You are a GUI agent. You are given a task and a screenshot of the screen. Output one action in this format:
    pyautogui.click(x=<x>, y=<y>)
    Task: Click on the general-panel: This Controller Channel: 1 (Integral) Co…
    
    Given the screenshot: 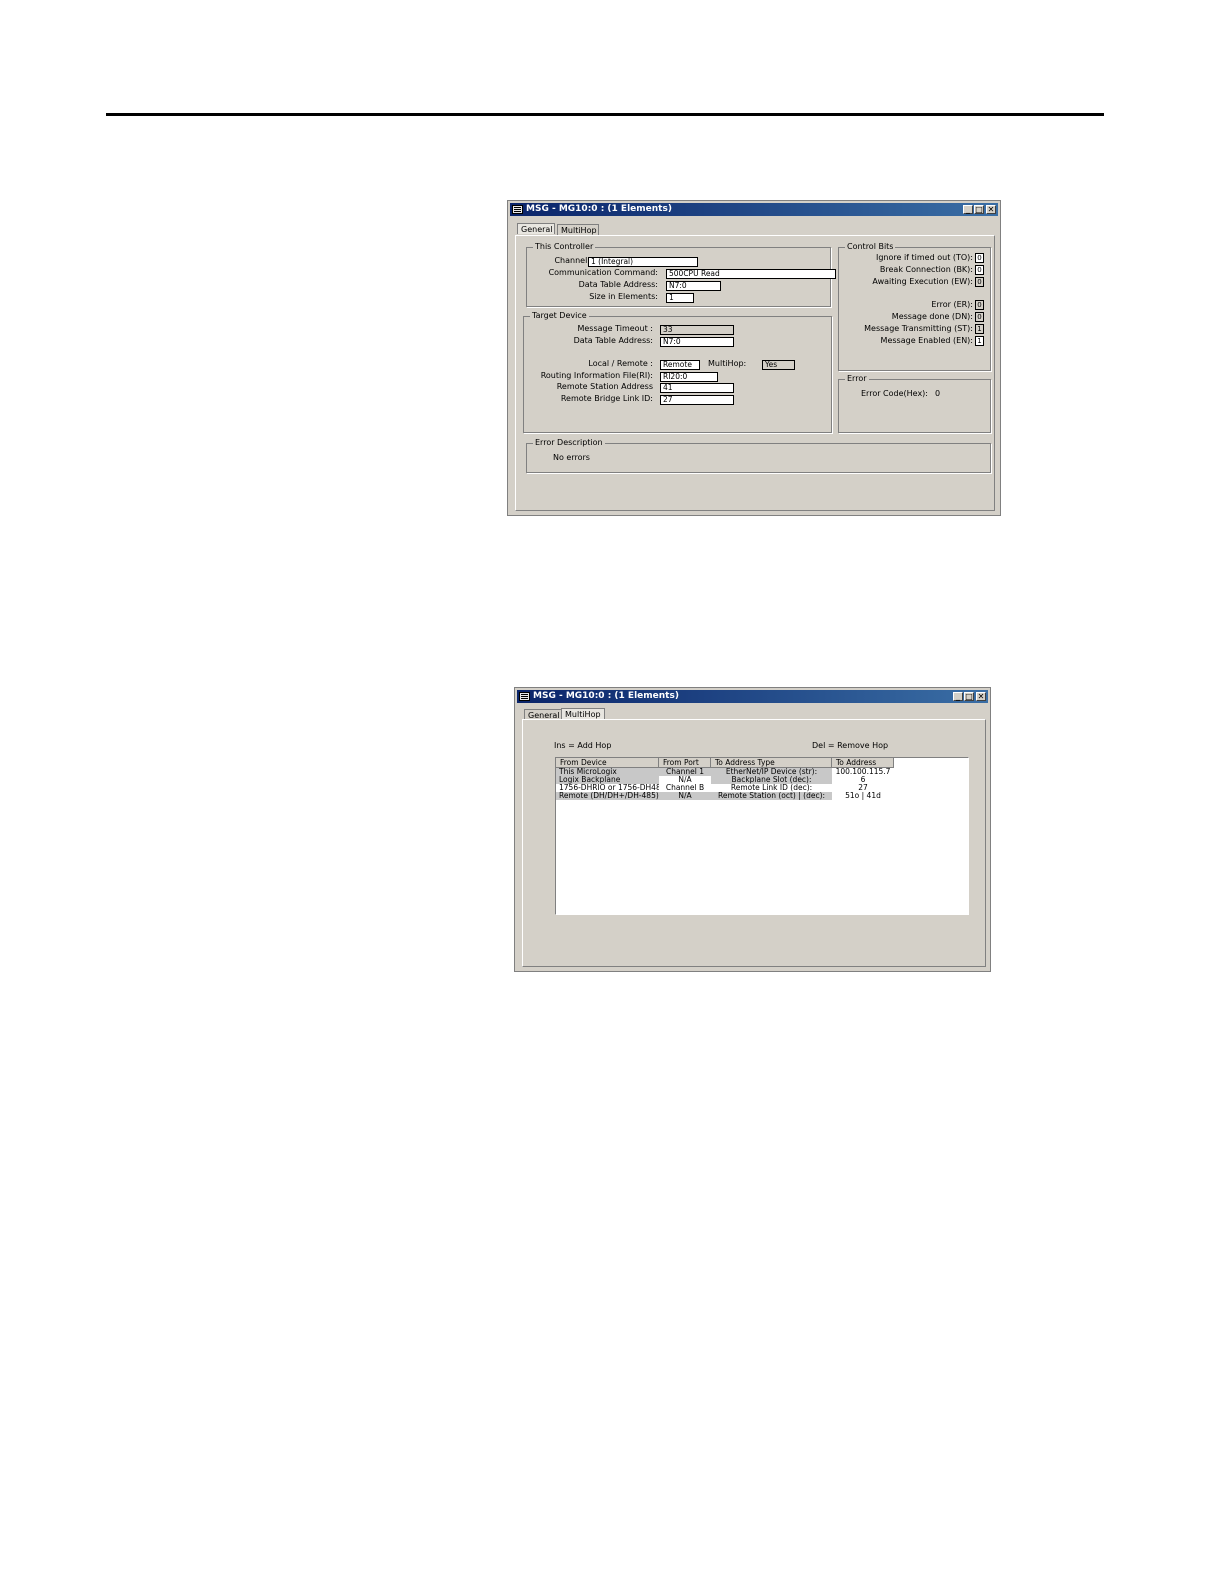 What is the action you would take?
    pyautogui.click(x=755, y=373)
    